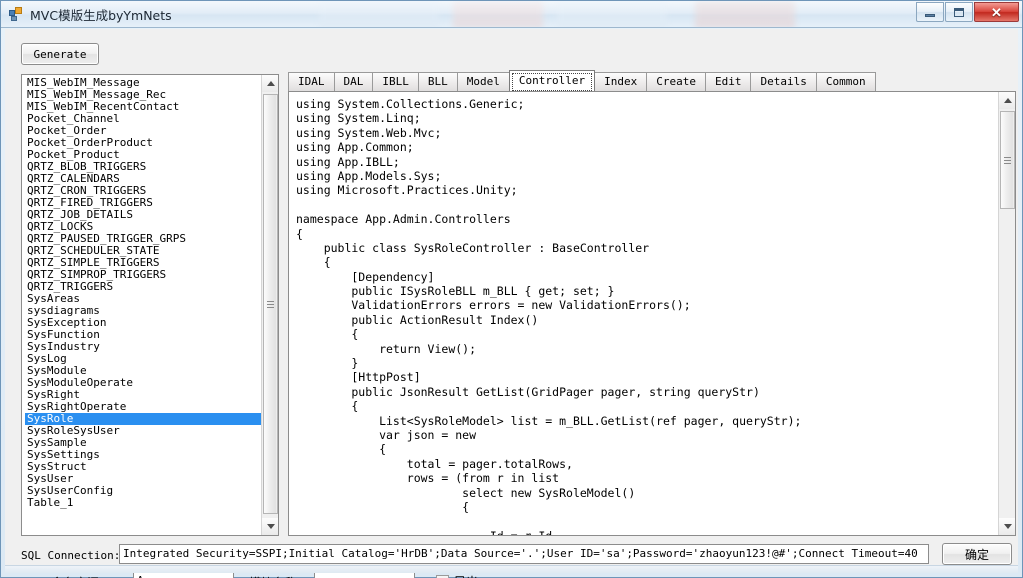  I want to click on code-line: rows = (from r in list, so click(428, 478).